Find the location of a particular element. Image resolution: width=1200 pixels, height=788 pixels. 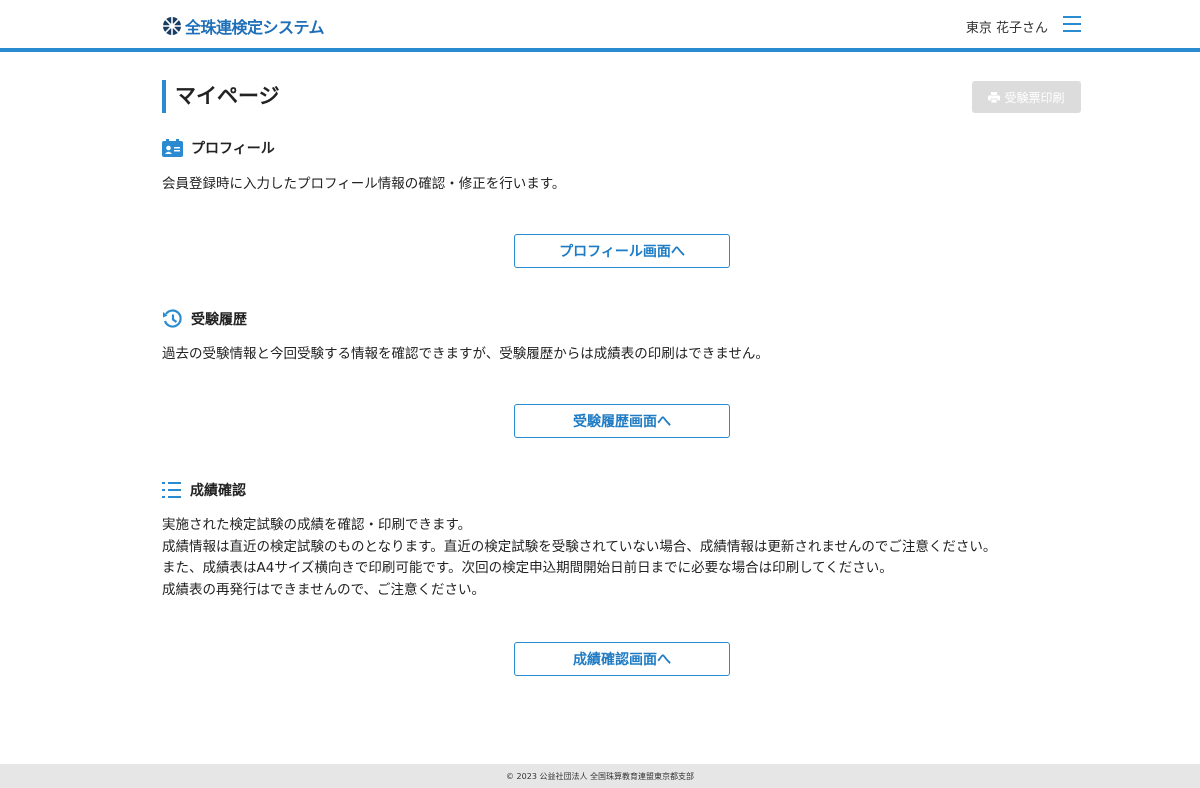

header-bar: 全珠連検定システム 東京 花子さん is located at coordinates (600, 26).